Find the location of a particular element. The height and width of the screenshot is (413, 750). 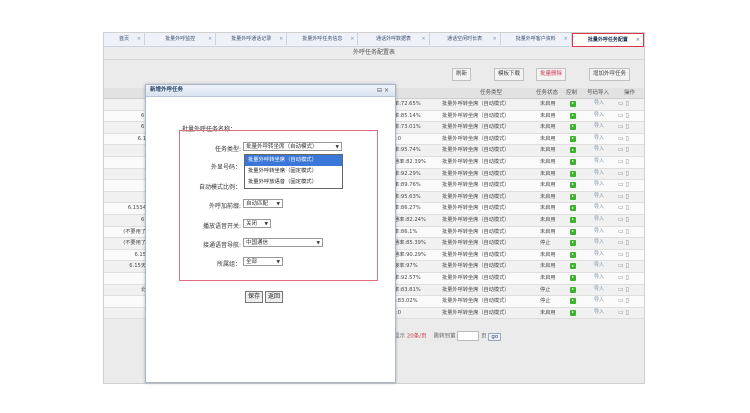

tab-4: 通话外呼数据表 × is located at coordinates (394, 39).